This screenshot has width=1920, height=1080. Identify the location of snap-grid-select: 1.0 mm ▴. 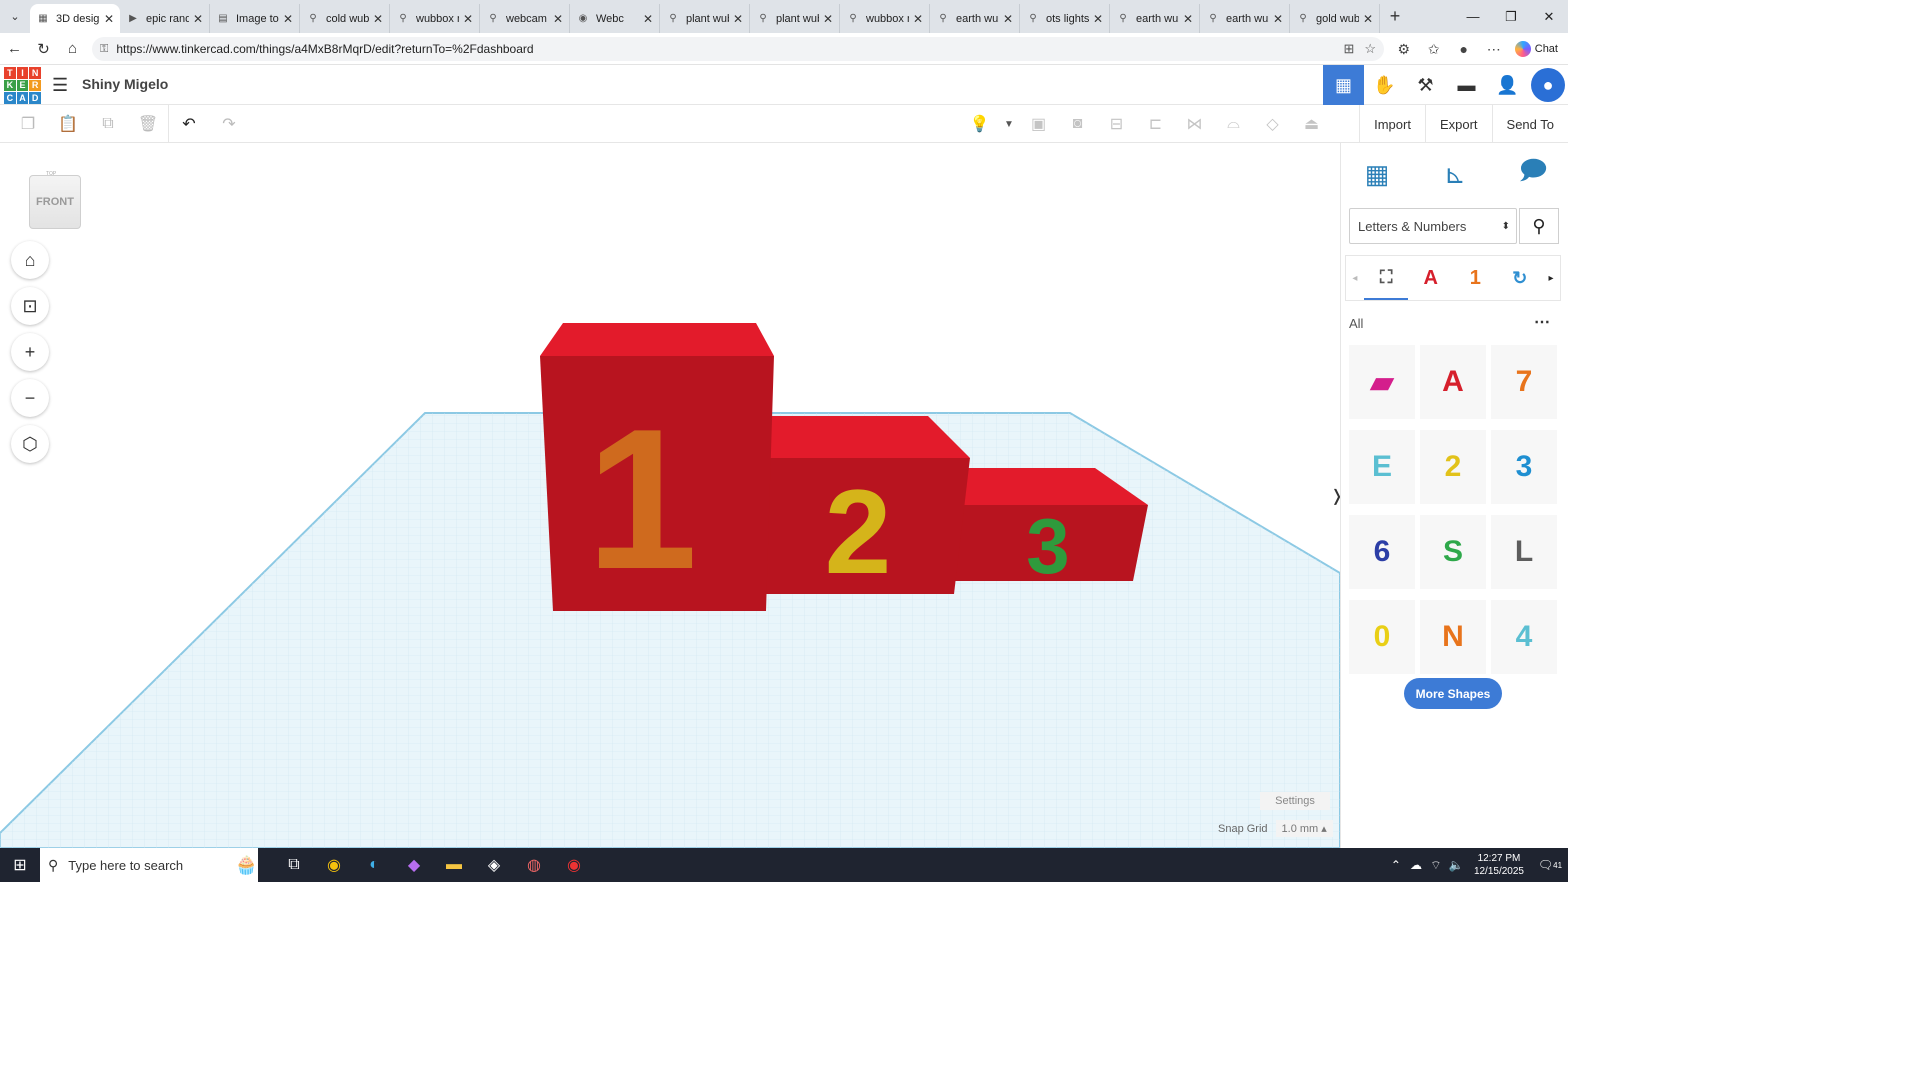
(1304, 828).